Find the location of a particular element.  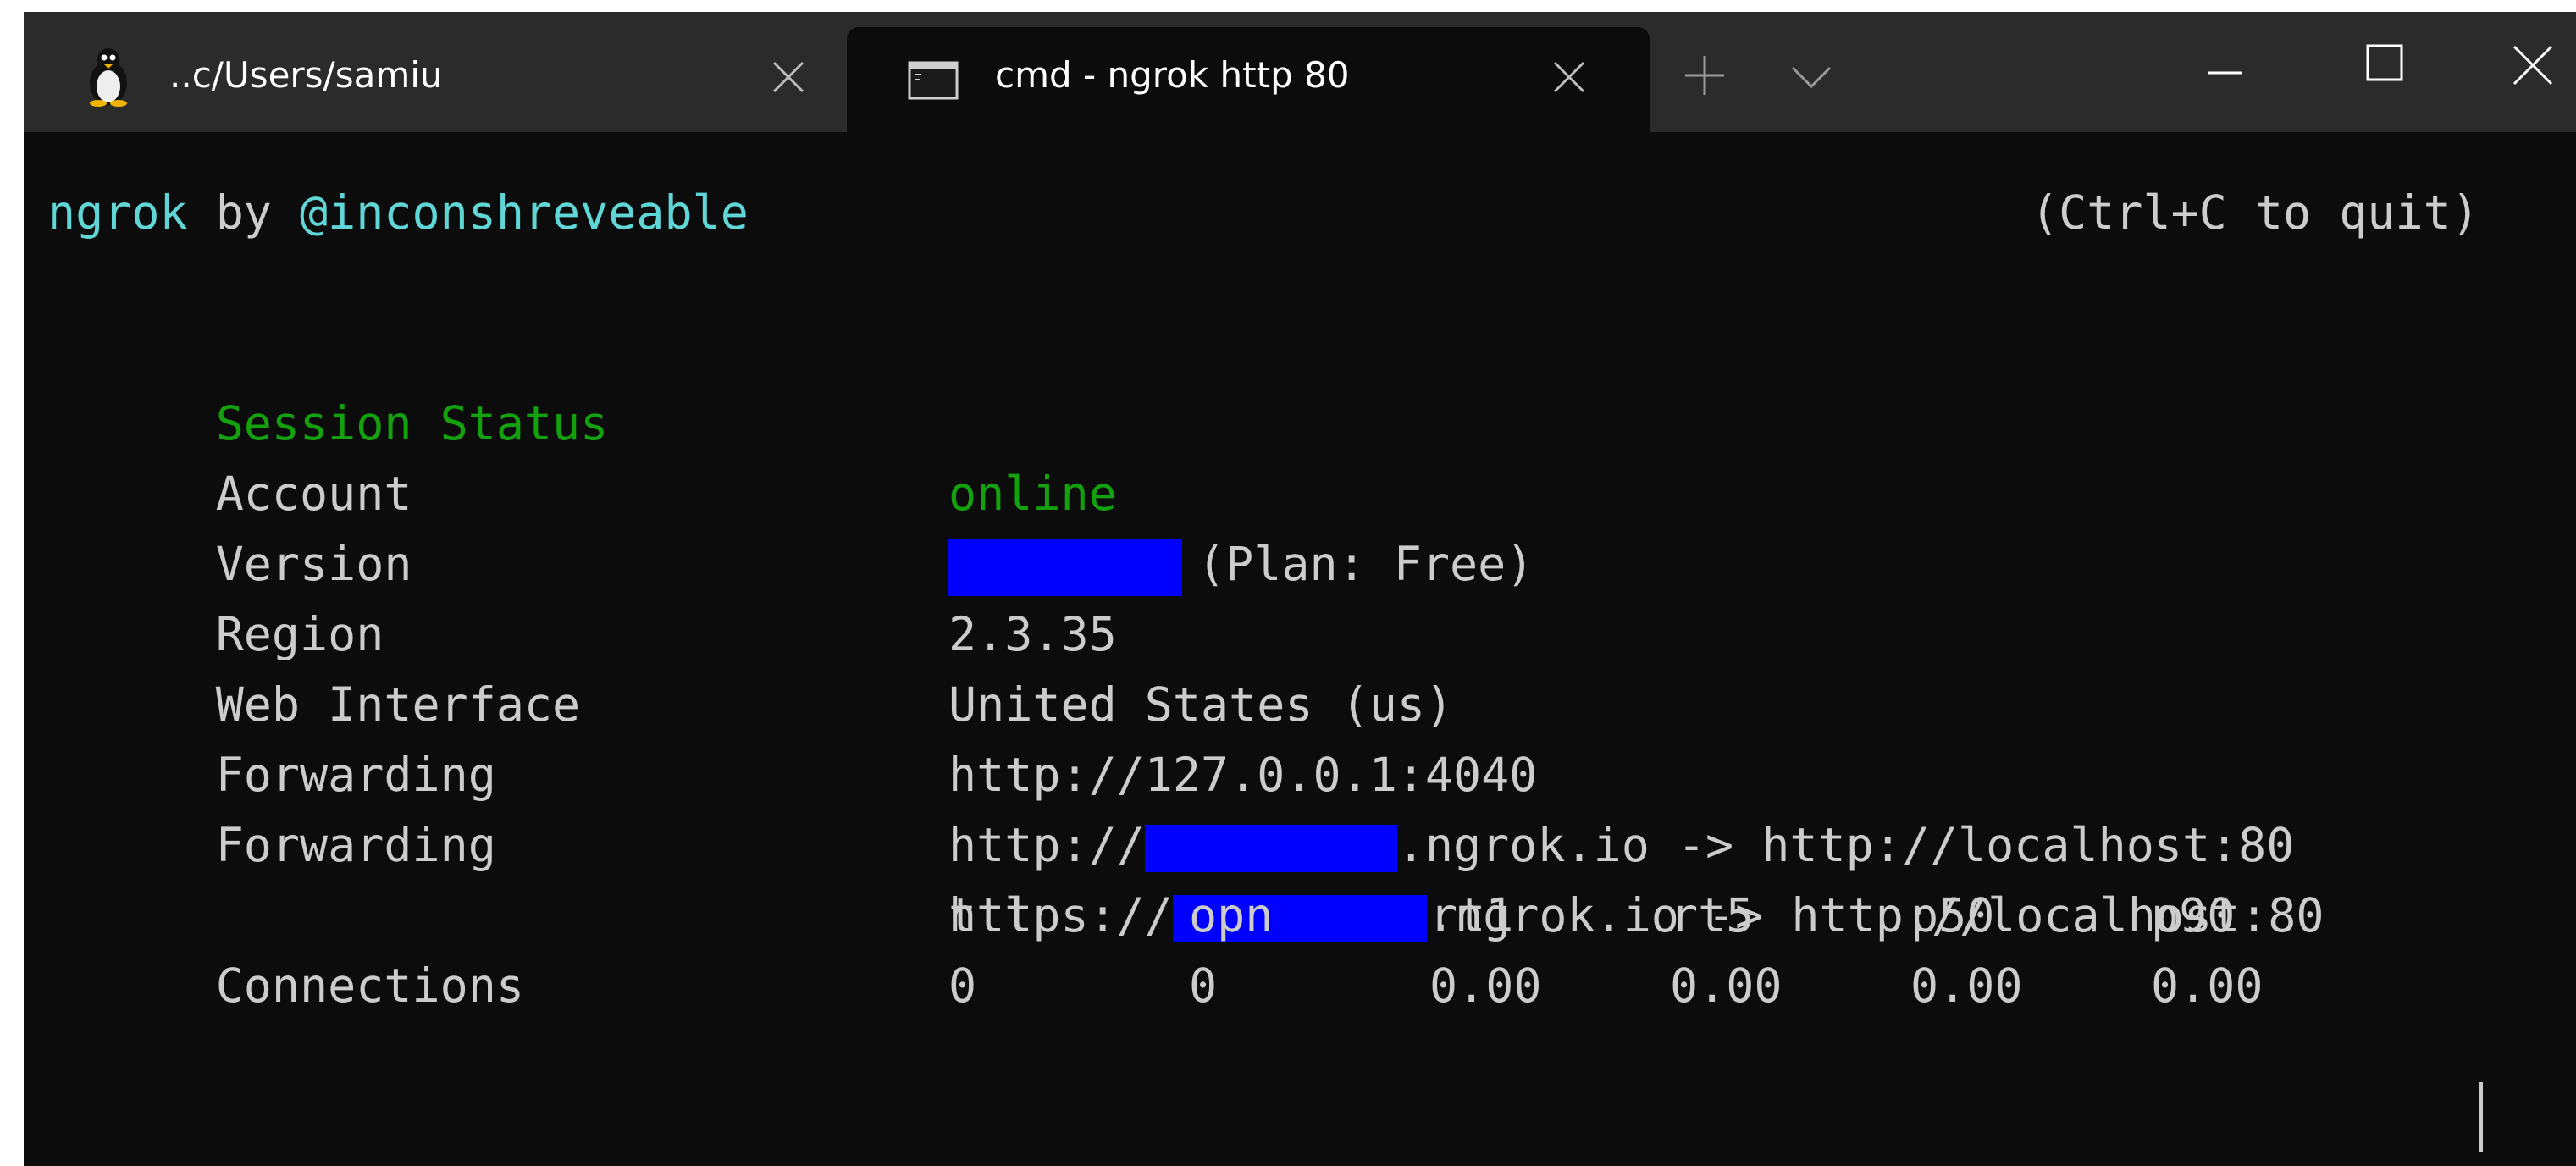

conn-value-rt1: 0.00 is located at coordinates (1486, 986).